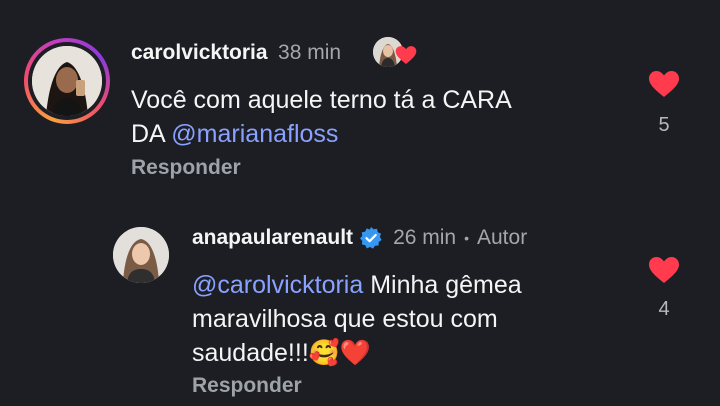 This screenshot has width=720, height=406. I want to click on verified-badge-icon, so click(371, 238).